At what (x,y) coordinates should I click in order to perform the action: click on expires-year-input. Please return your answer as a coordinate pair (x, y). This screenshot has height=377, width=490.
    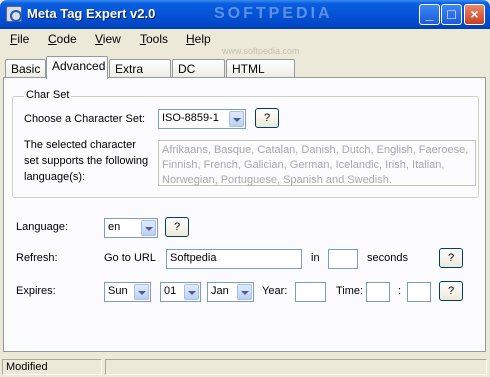
    Looking at the image, I should click on (310, 292).